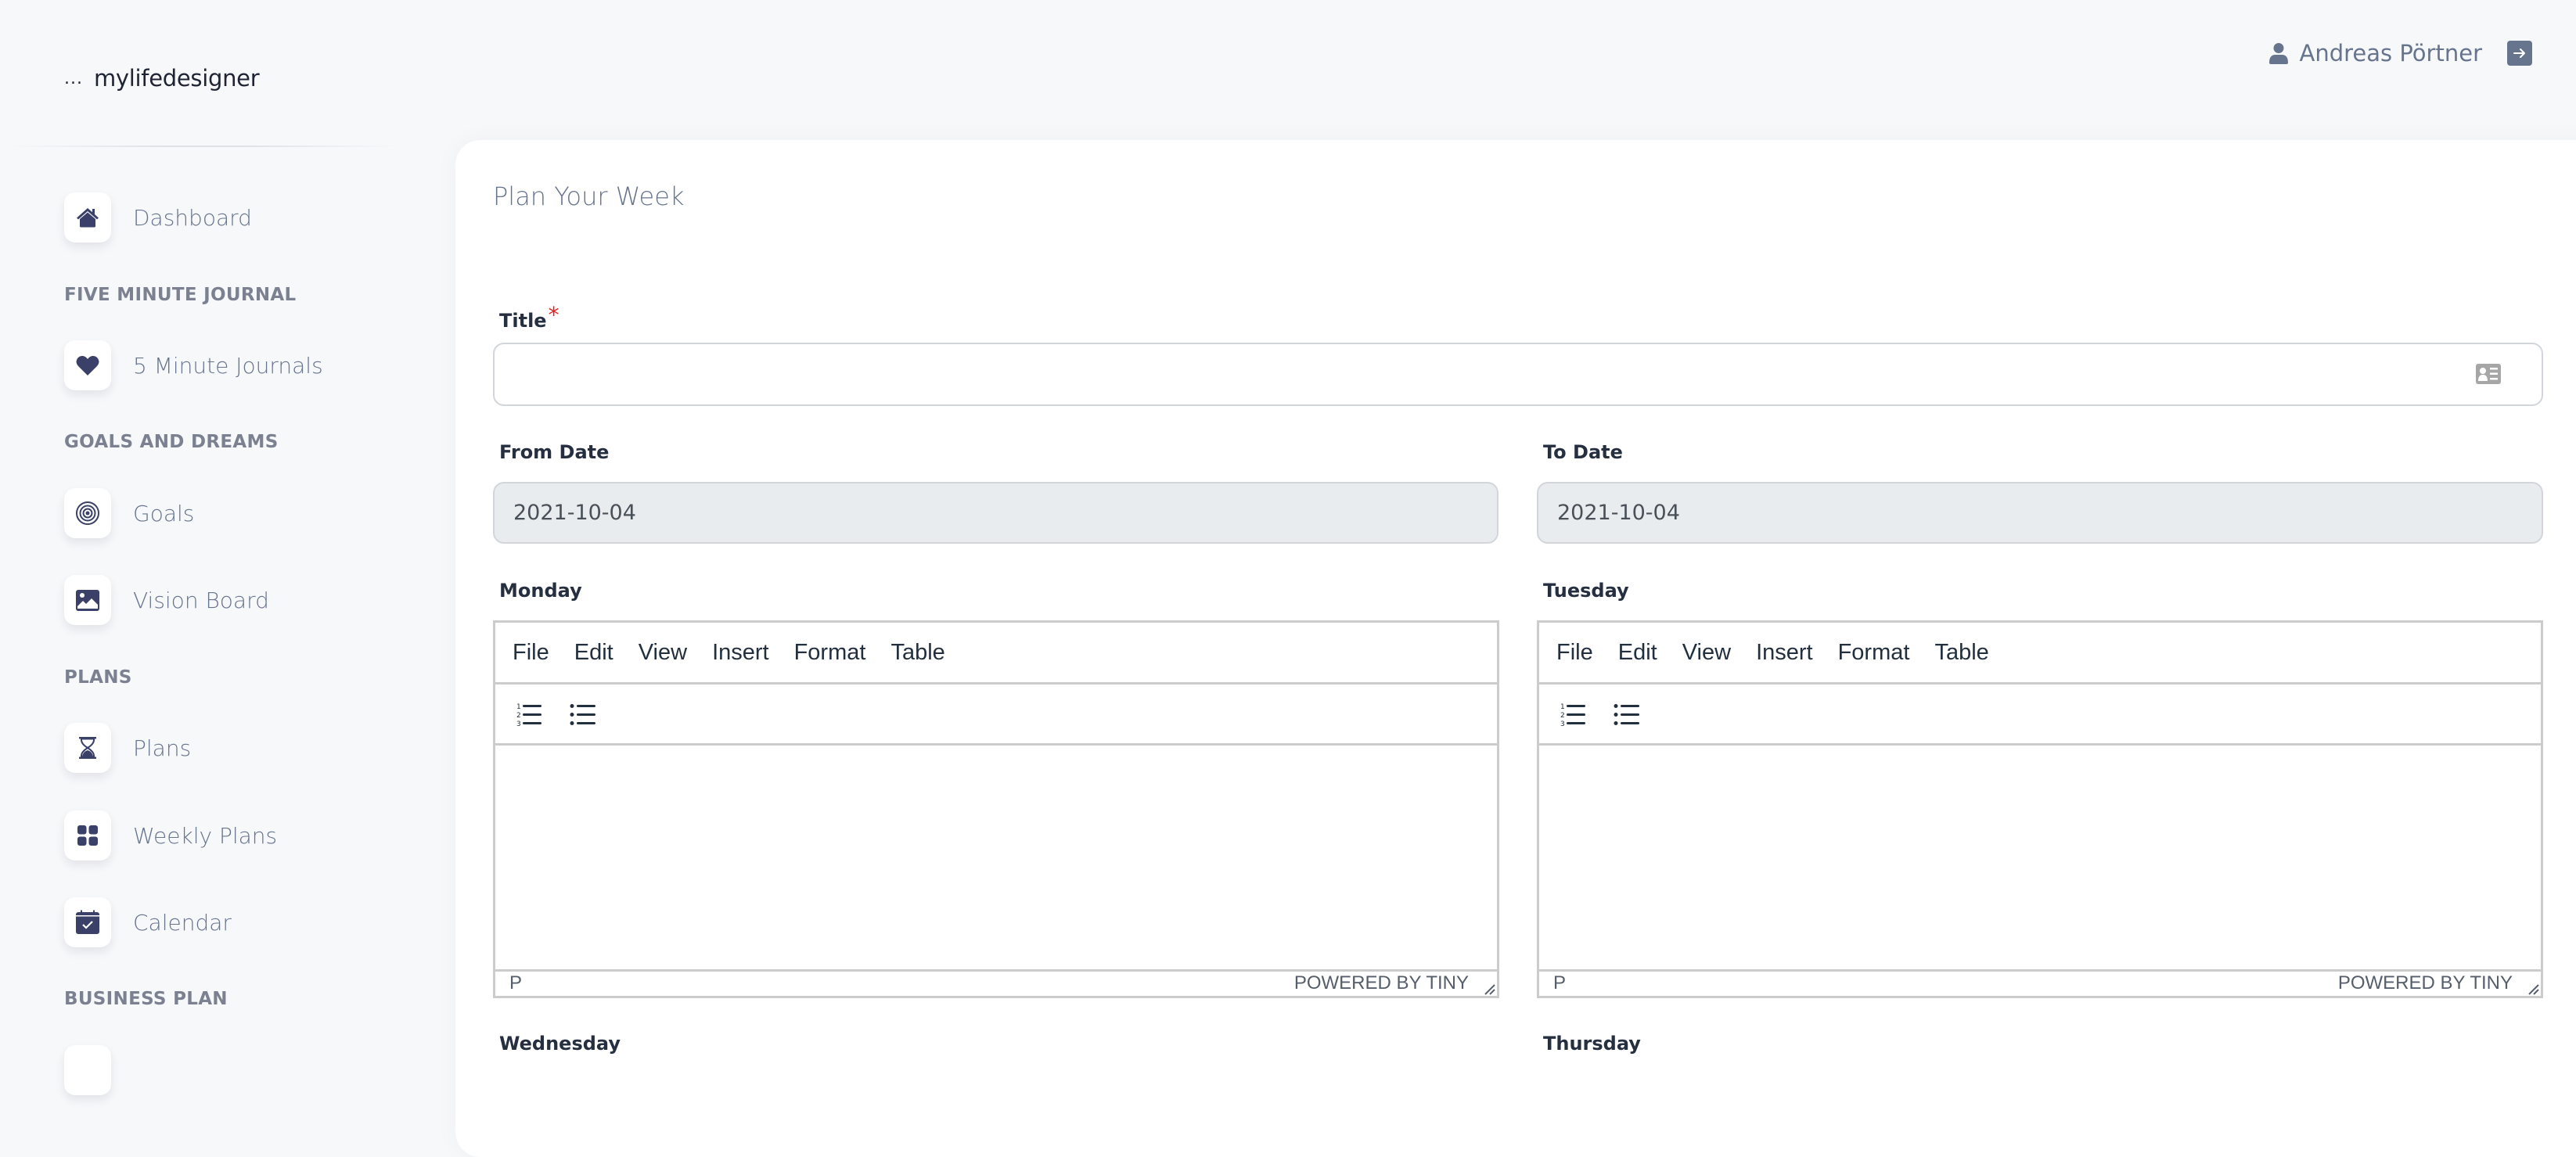 The image size is (2576, 1157). What do you see at coordinates (171, 442) in the screenshot?
I see `sidebar-section-goals-and-dreams: GOALS AND DREAMS` at bounding box center [171, 442].